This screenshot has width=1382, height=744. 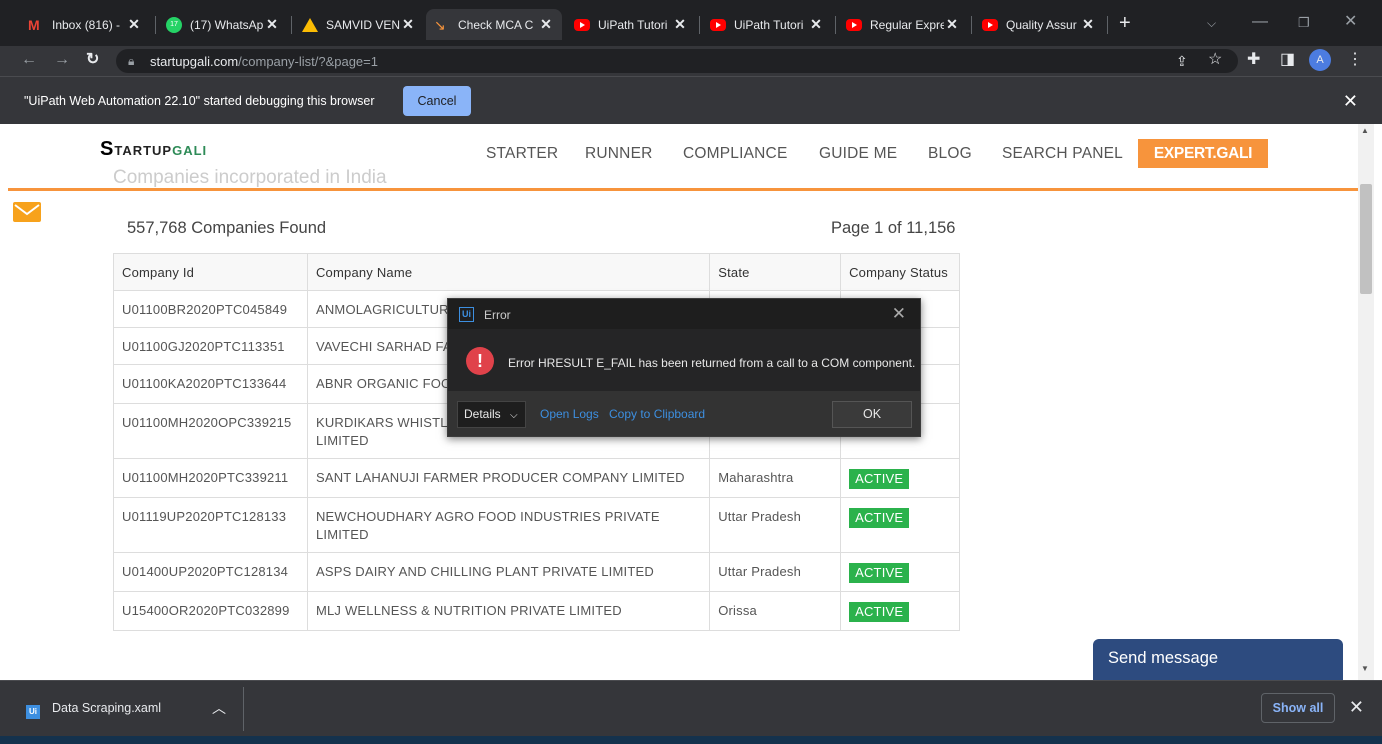 I want to click on tab-check-mca: ↘ Check MCA C ✕, so click(x=494, y=24).